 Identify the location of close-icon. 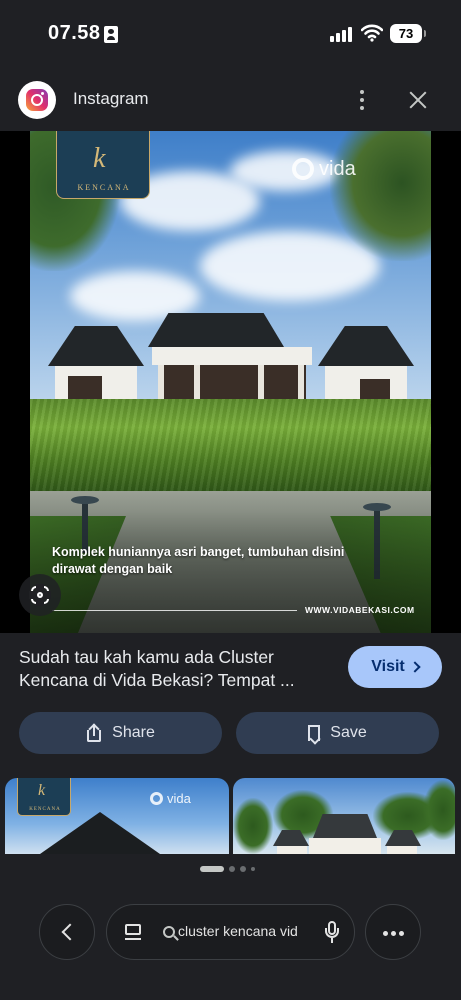
(418, 100).